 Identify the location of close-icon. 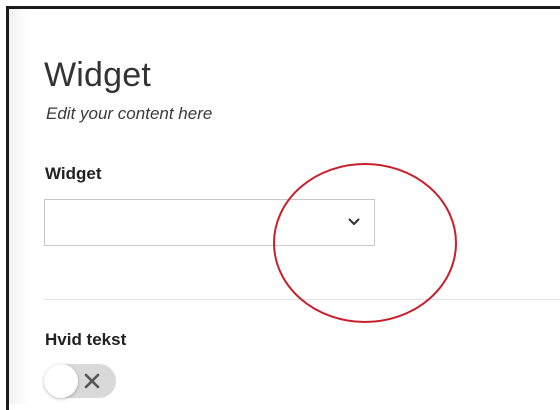
(92, 381).